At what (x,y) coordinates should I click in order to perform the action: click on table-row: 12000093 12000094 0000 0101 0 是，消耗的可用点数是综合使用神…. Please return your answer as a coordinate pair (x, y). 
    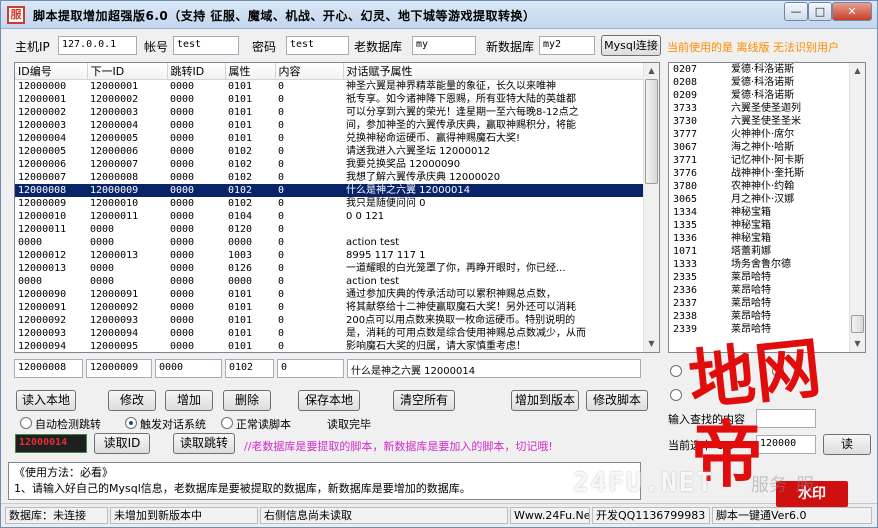
    Looking at the image, I should click on (329, 333).